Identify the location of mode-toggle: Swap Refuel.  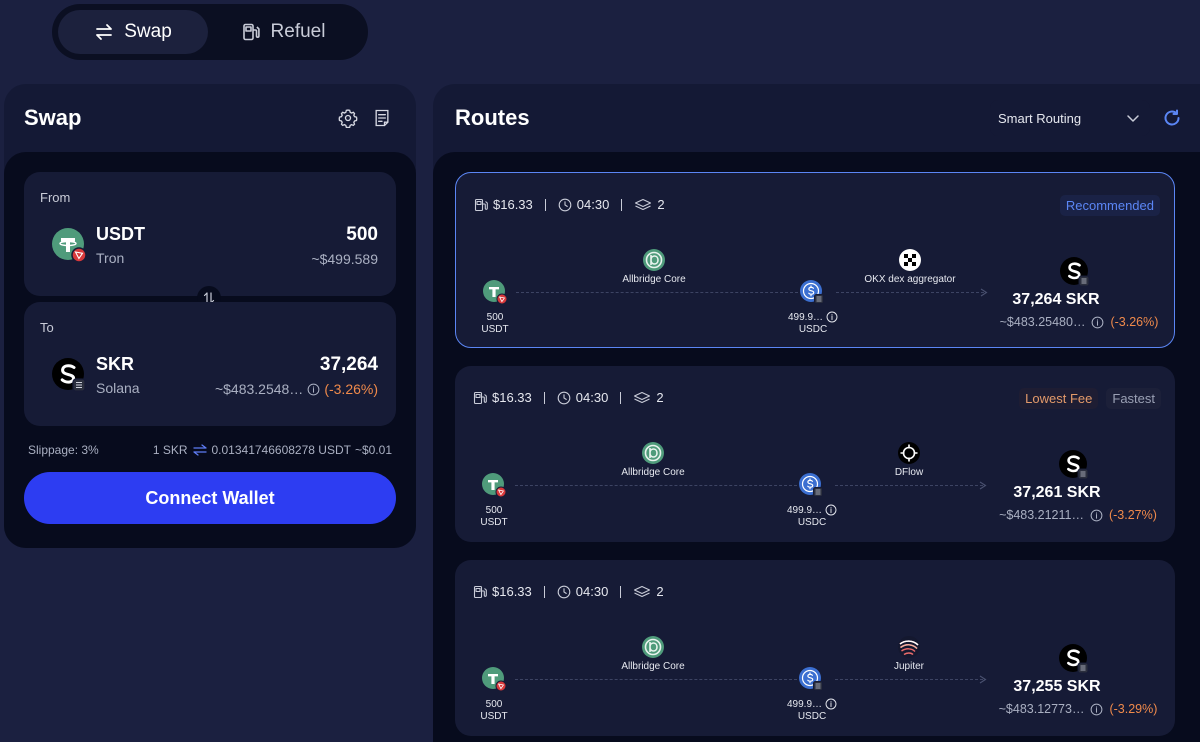
(210, 32).